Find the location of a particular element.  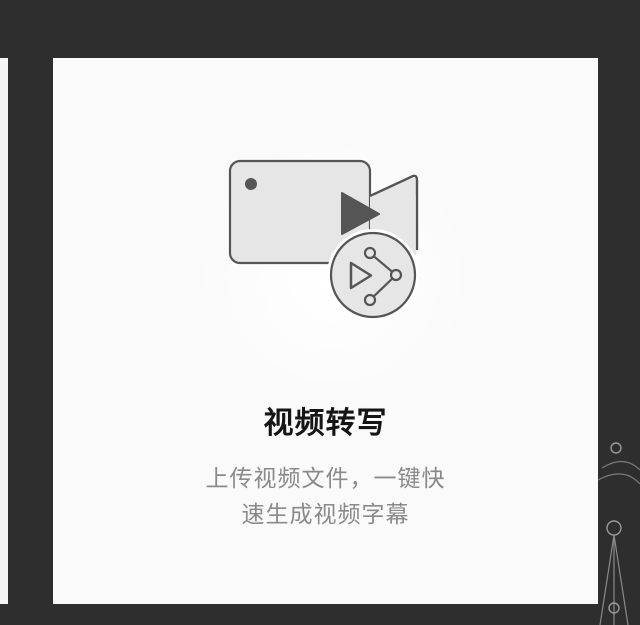

card-description-line: 上传视频文件，一键快 is located at coordinates (325, 479).